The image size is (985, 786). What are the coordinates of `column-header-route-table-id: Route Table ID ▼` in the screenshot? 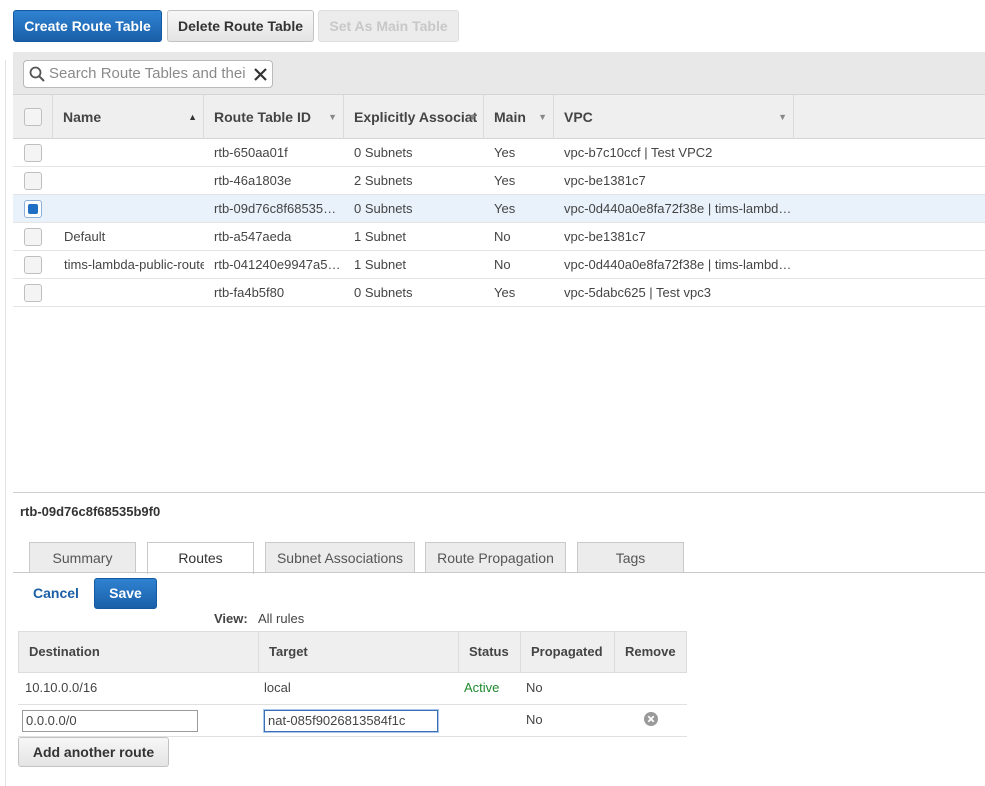 It's located at (274, 117).